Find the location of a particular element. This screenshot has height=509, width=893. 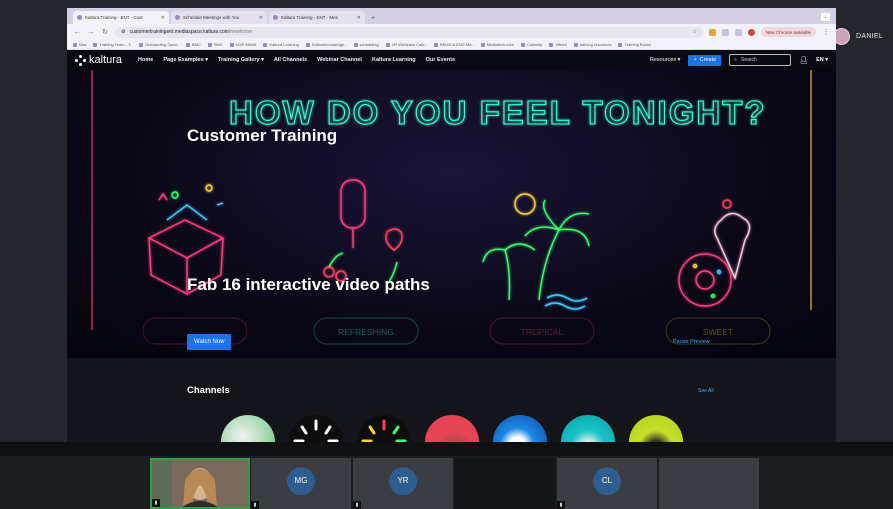

bookmark-item: scheduling is located at coordinates (366, 44).